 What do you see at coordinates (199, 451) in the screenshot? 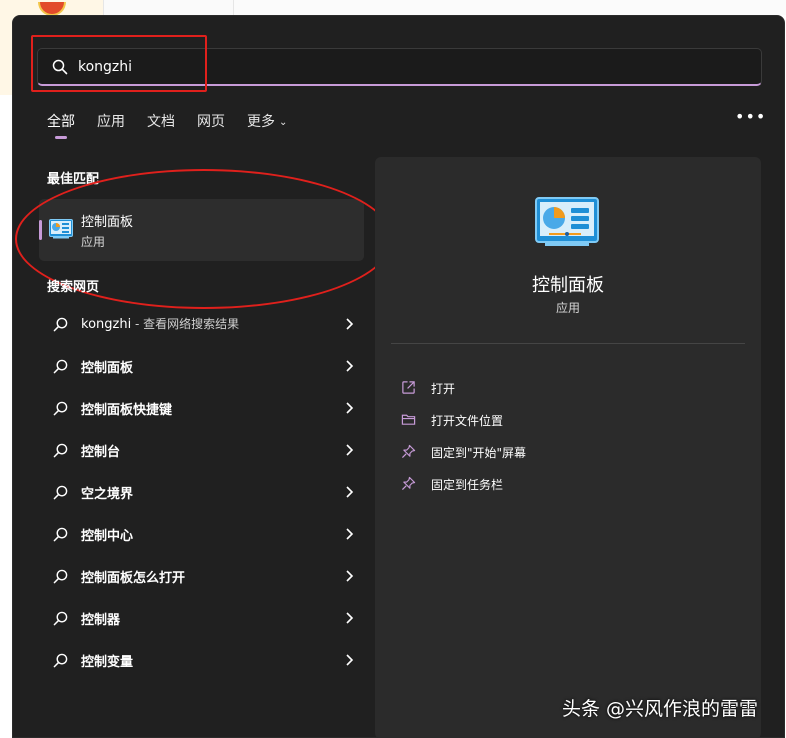
I see `web-result-item: 控制台` at bounding box center [199, 451].